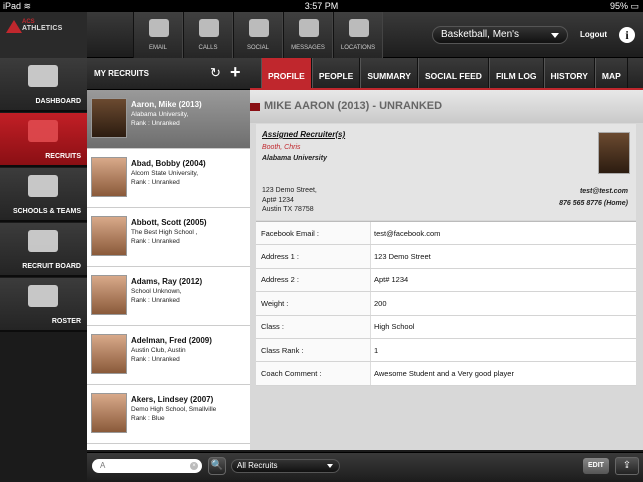 Image resolution: width=643 pixels, height=482 pixels. I want to click on address-line-1: 123 Demo Street,, so click(289, 190).